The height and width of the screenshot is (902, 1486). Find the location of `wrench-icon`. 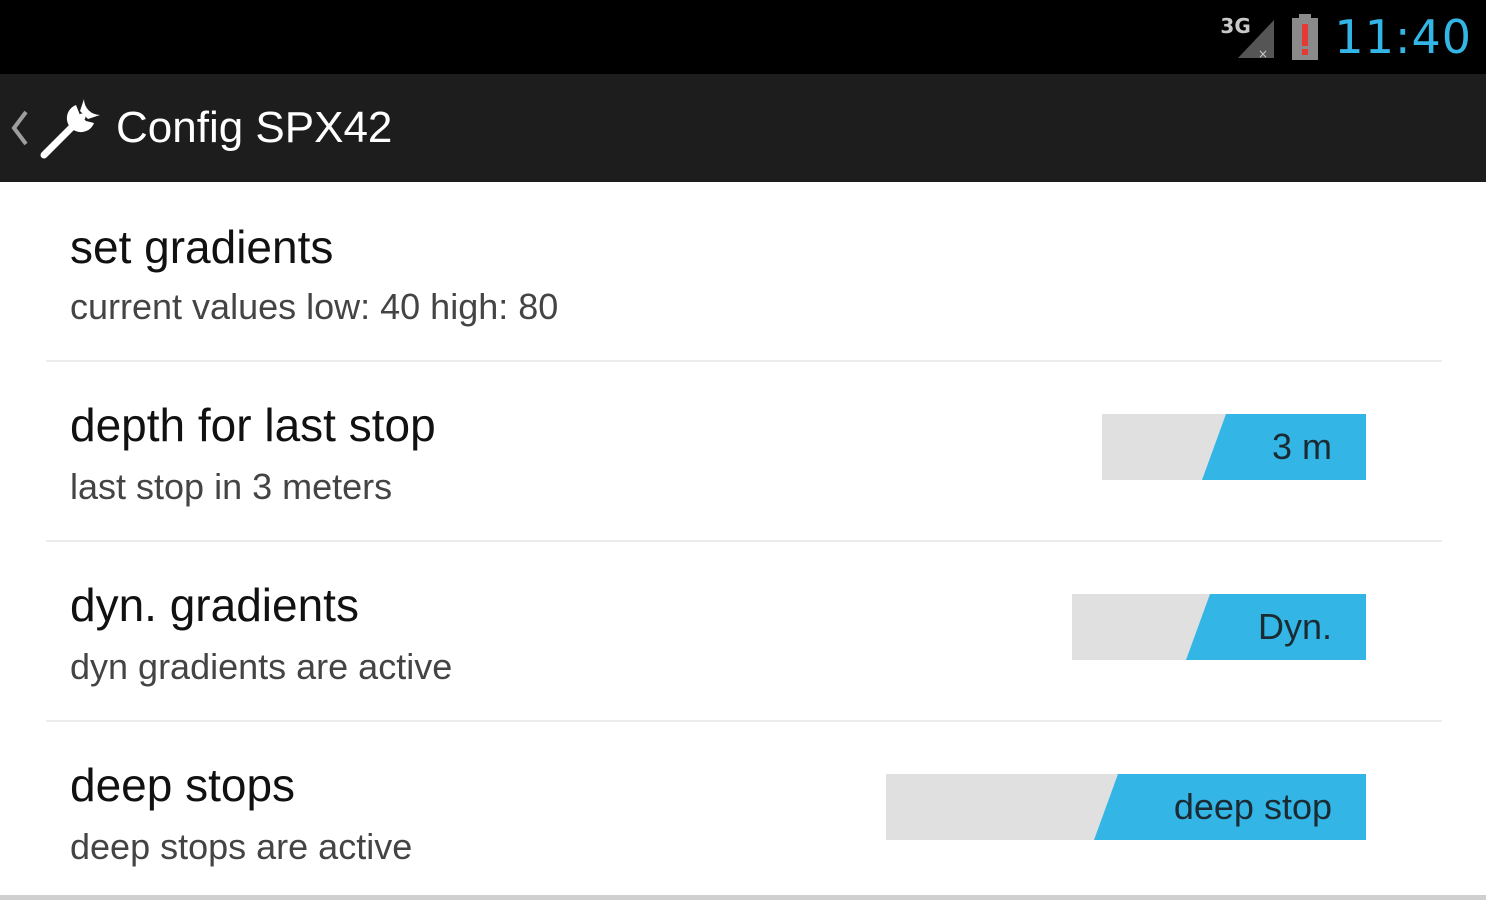

wrench-icon is located at coordinates (70, 129).